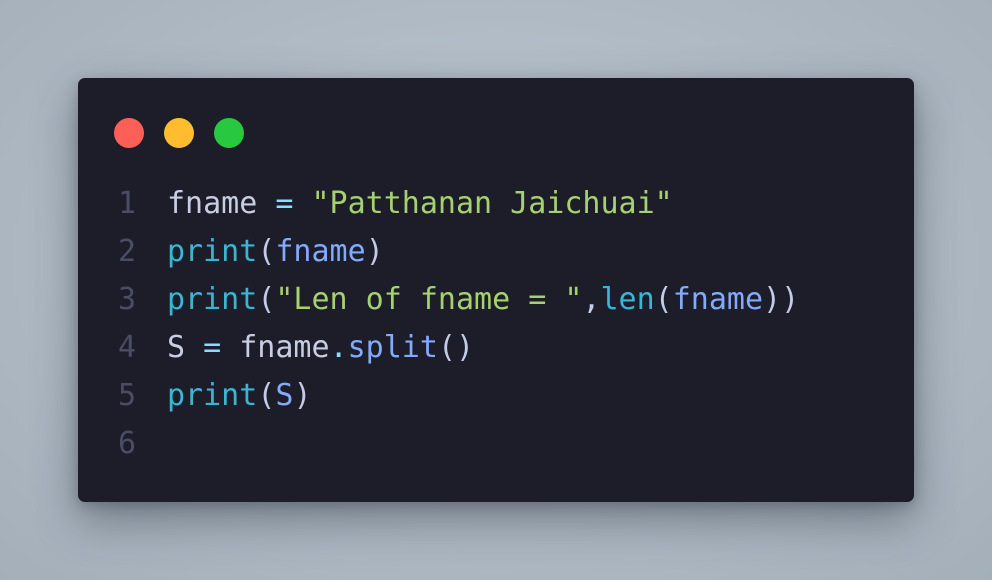 Image resolution: width=992 pixels, height=580 pixels. Describe the element at coordinates (429, 299) in the screenshot. I see `code-token: "Len of fname = "` at that location.